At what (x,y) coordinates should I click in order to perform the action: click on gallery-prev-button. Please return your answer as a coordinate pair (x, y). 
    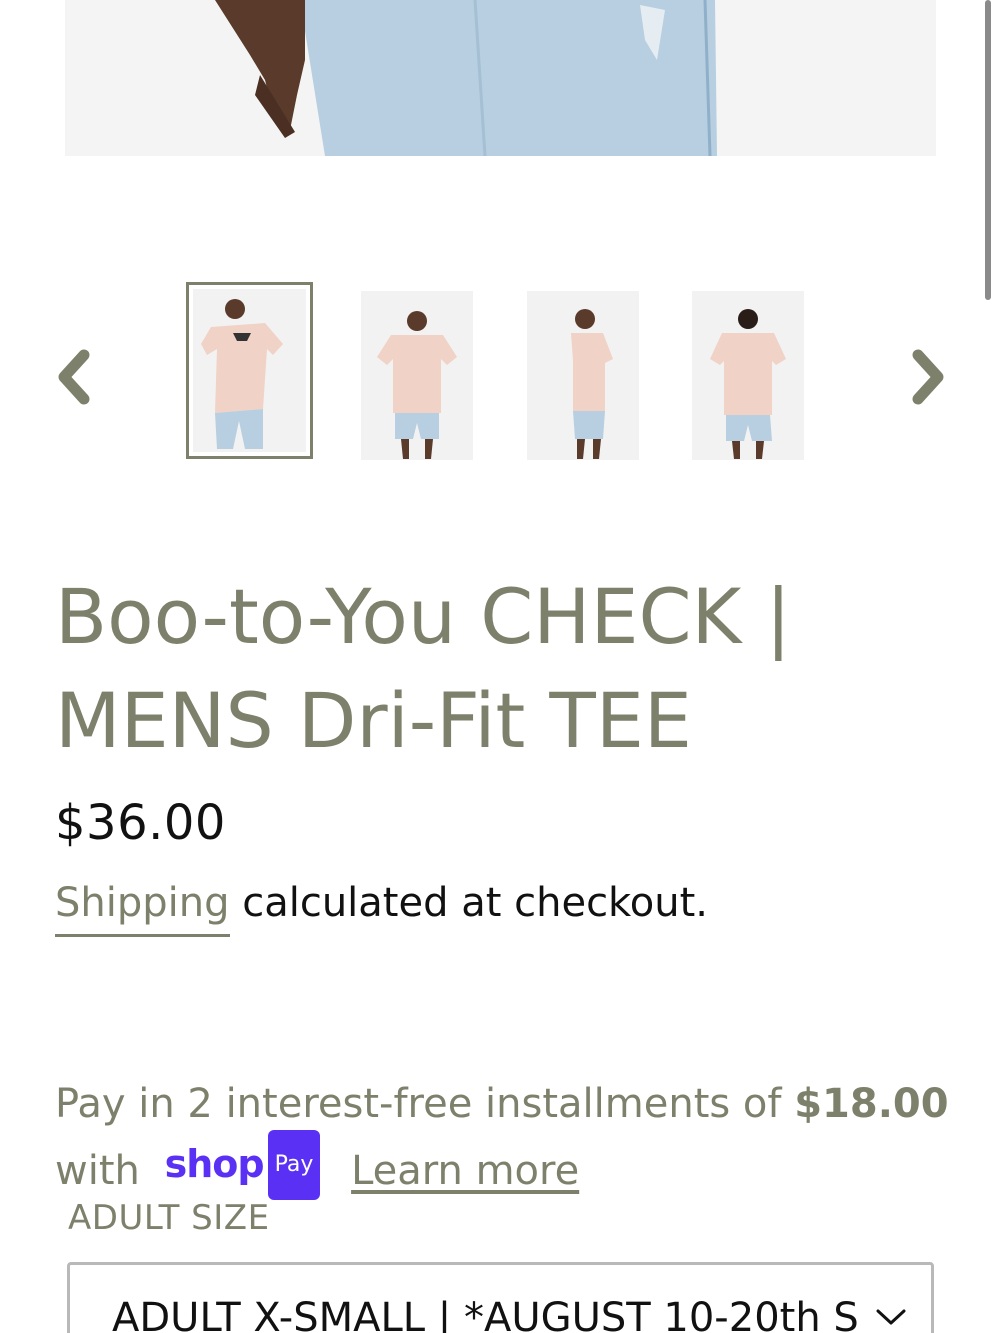
    Looking at the image, I should click on (74, 377).